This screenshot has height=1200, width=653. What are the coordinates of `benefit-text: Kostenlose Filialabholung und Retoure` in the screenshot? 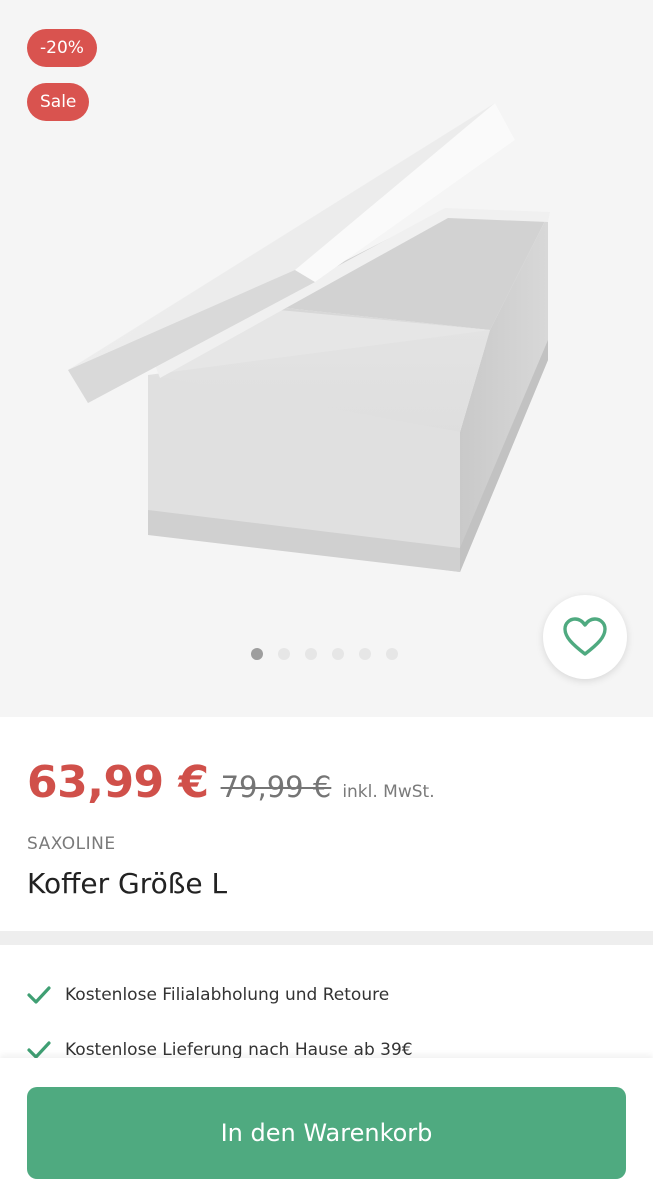 It's located at (227, 995).